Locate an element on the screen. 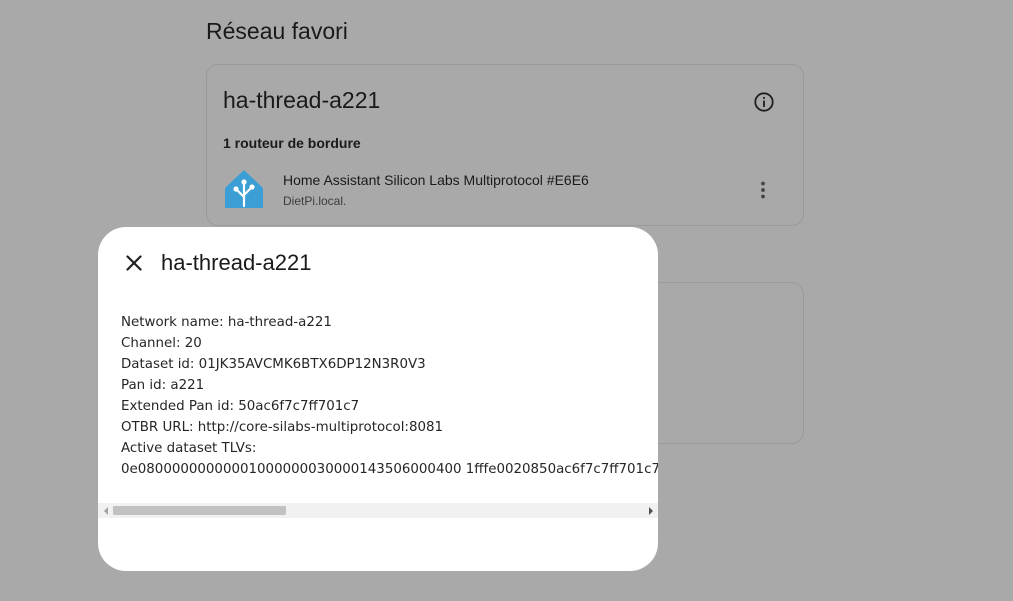 The height and width of the screenshot is (601, 1013). scroll-right-arrow-icon is located at coordinates (650, 510).